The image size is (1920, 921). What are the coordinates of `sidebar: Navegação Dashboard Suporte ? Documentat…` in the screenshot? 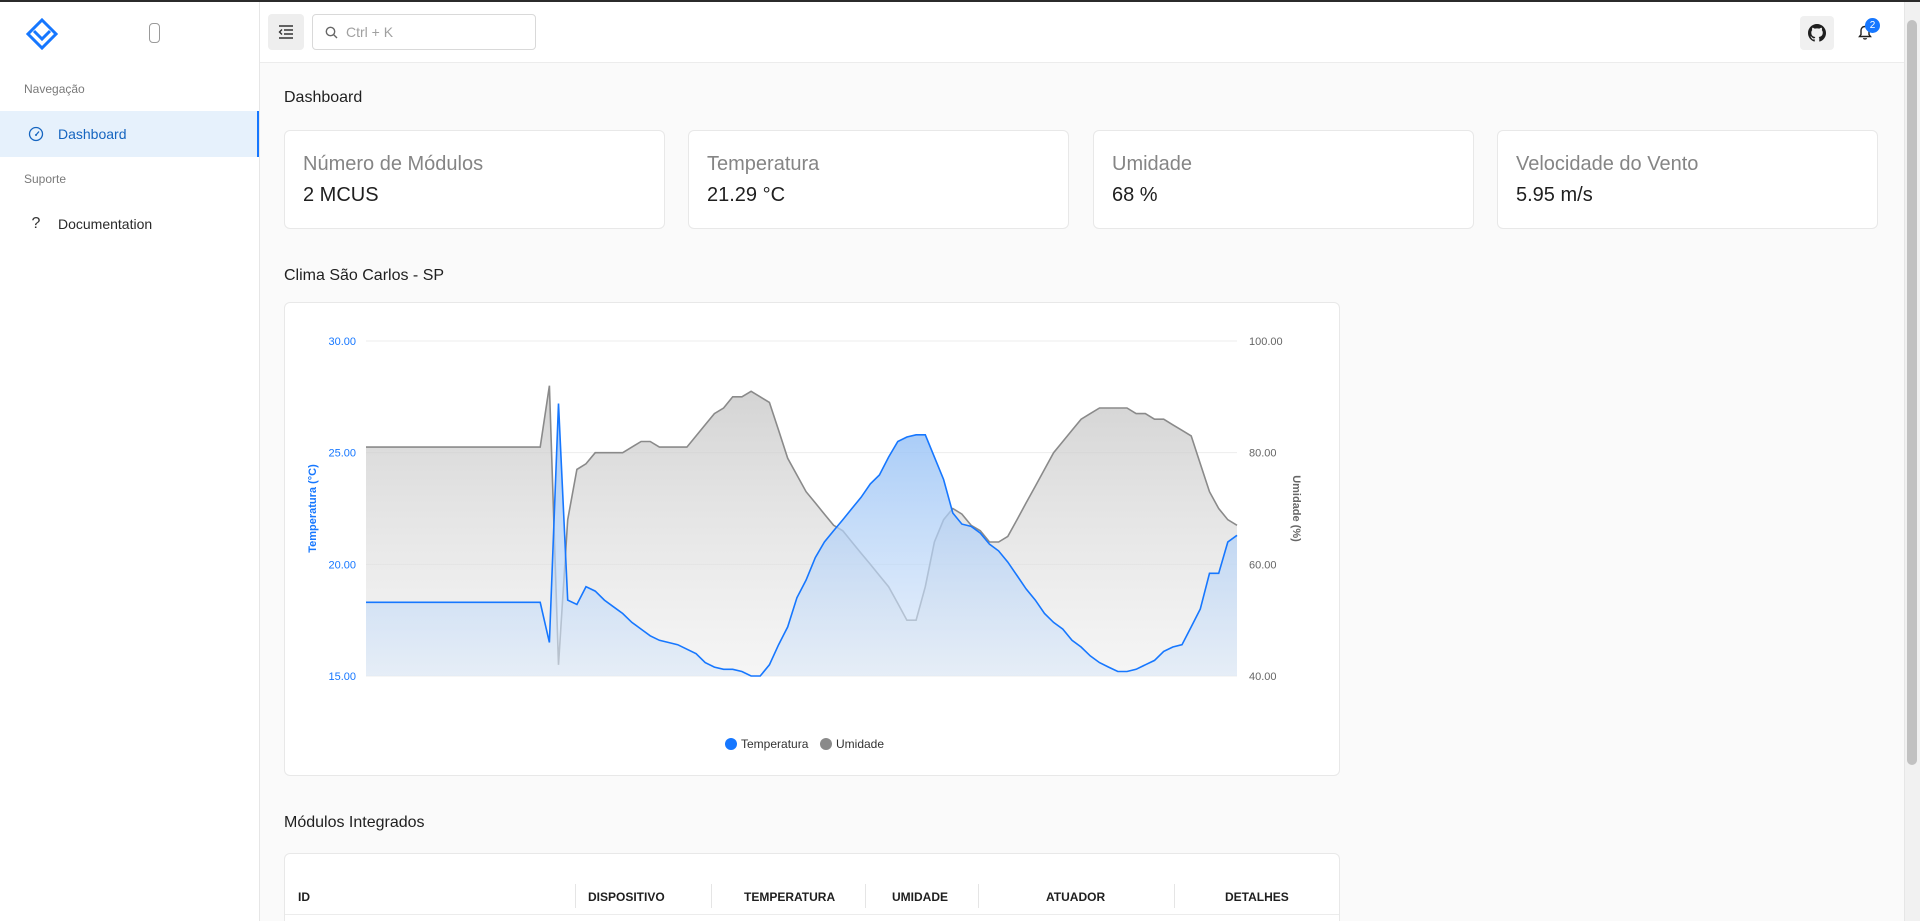 It's located at (130, 461).